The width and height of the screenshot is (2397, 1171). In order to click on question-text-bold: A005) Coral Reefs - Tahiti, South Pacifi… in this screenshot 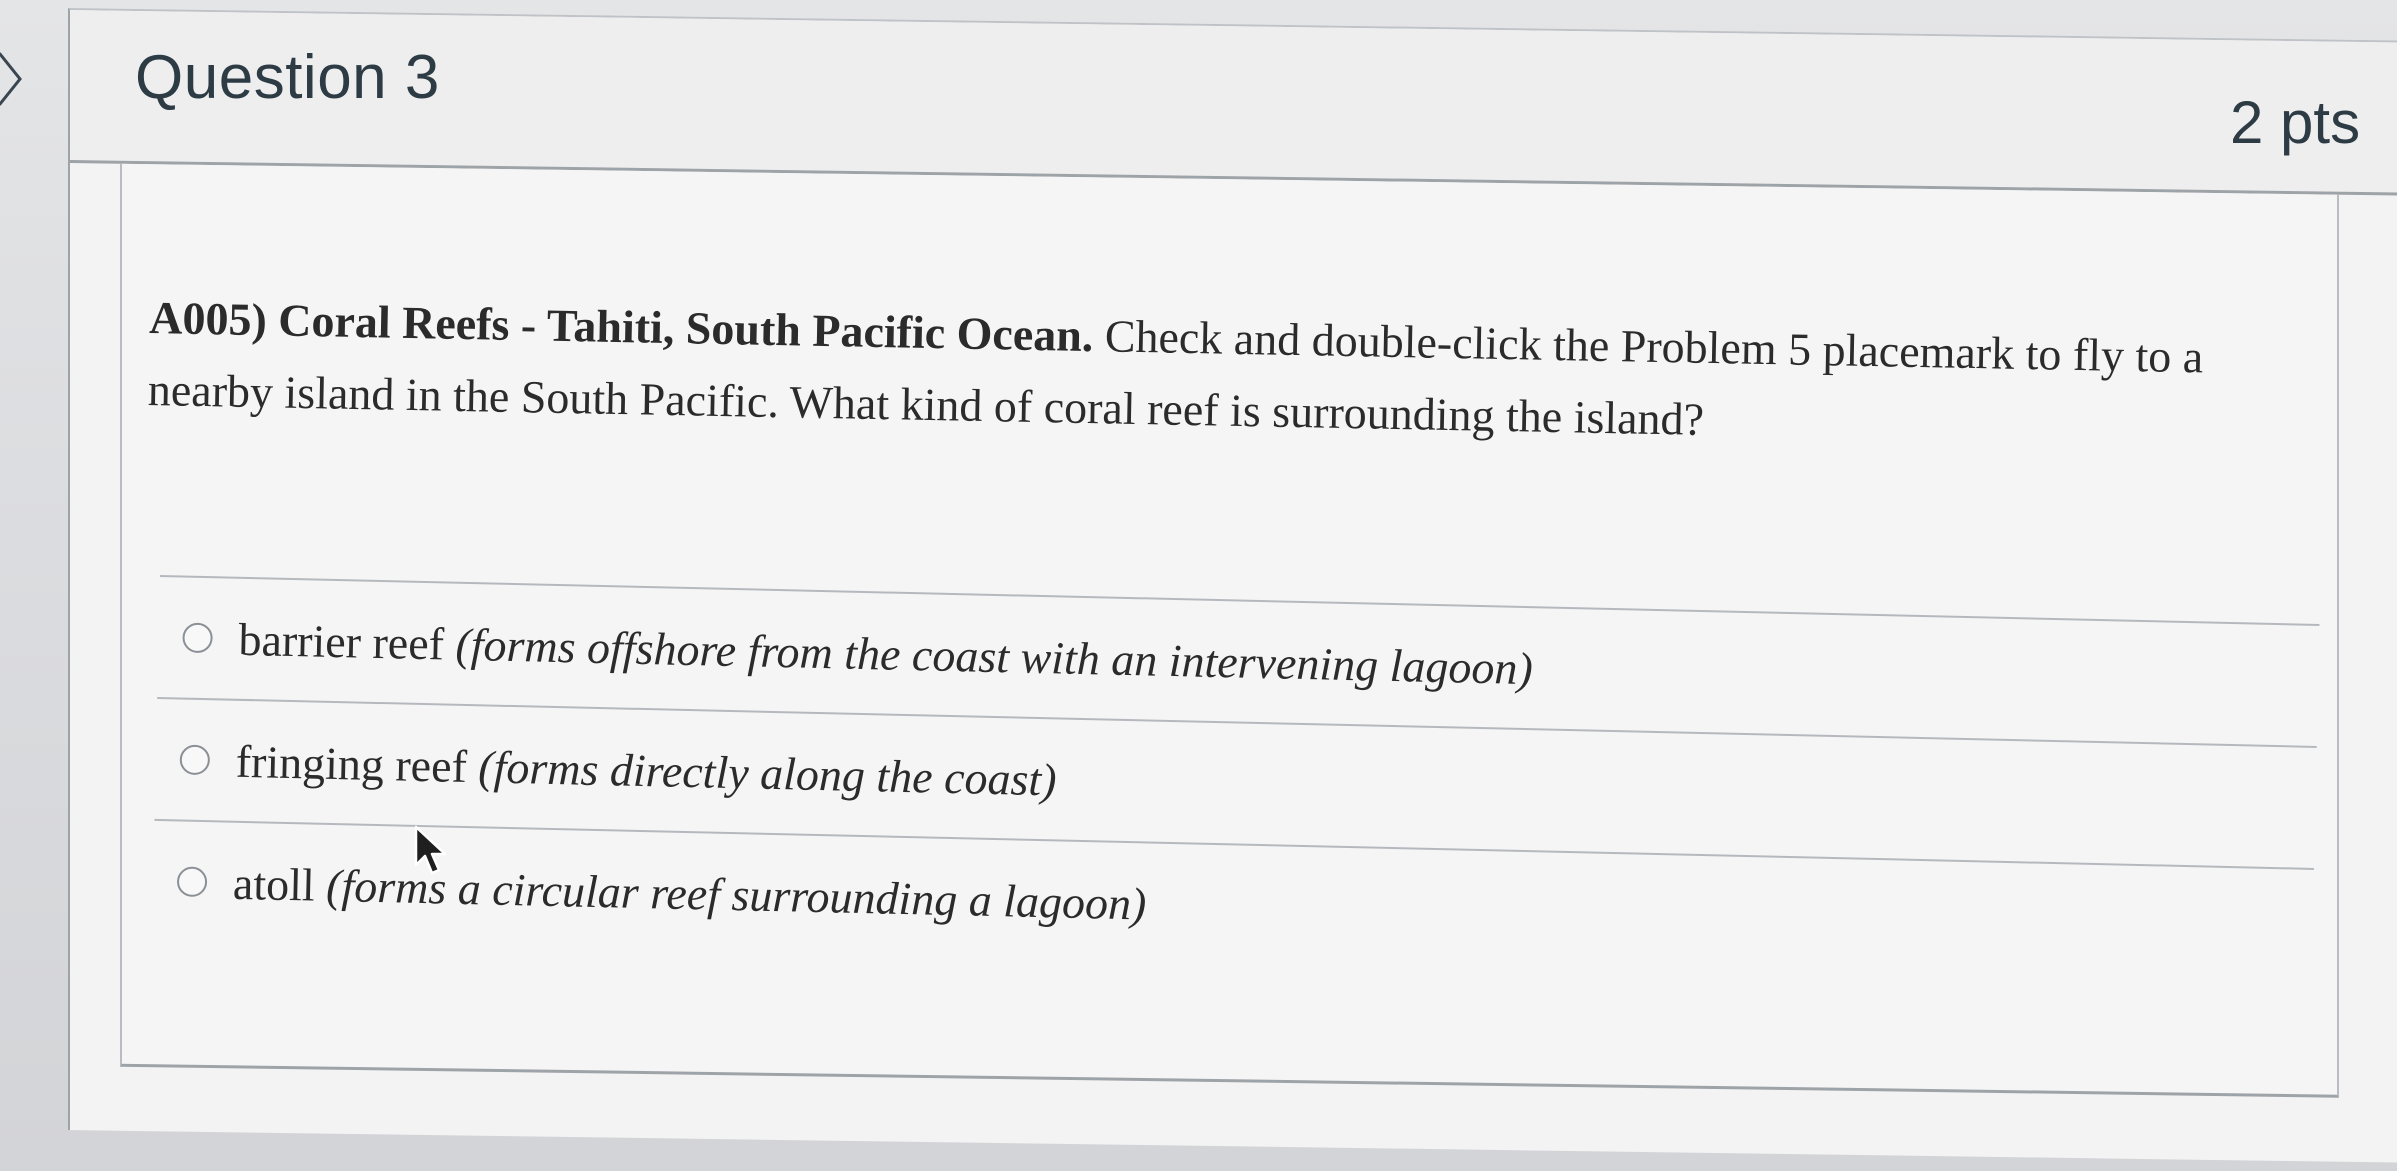, I will do `click(621, 326)`.